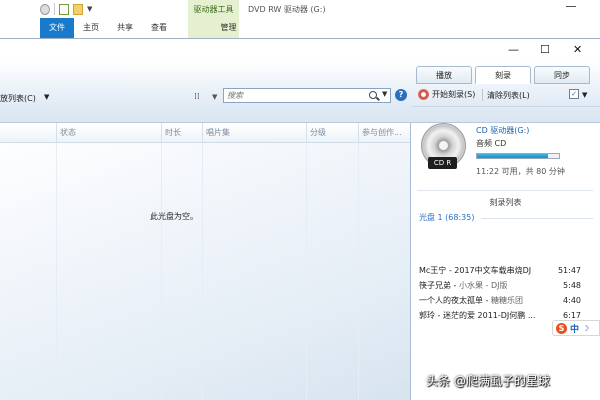  Describe the element at coordinates (571, 6) in the screenshot. I see `explorer-minimize-icon` at that location.